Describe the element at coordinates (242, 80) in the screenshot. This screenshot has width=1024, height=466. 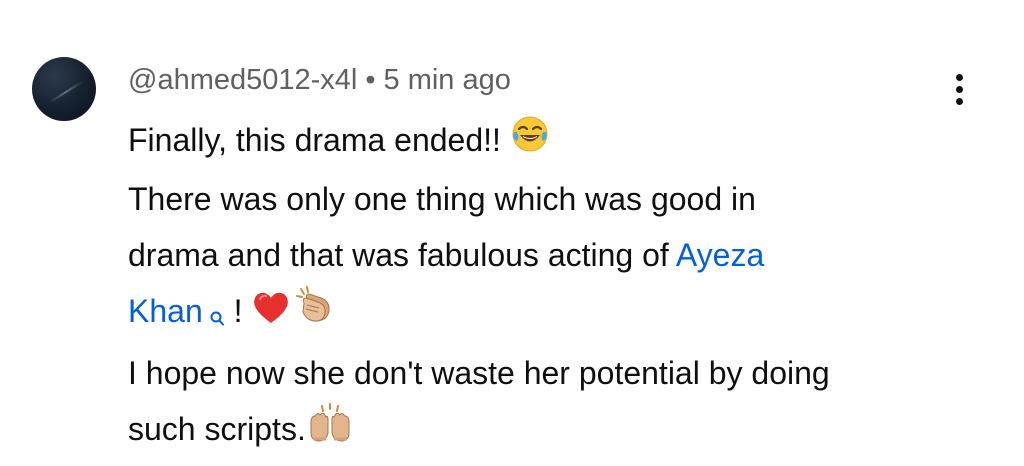
I see `author-handle: @ahmed5012-x4l` at that location.